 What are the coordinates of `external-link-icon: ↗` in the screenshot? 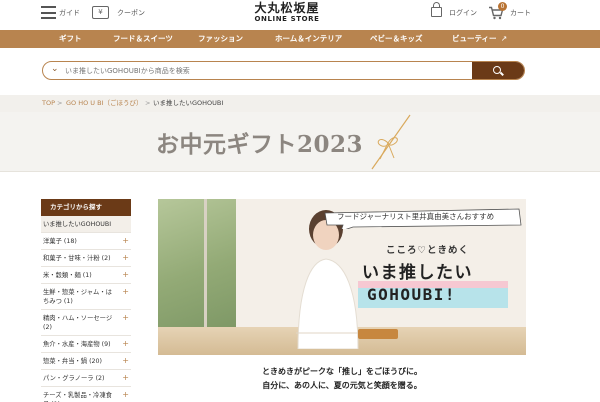 It's located at (504, 38).